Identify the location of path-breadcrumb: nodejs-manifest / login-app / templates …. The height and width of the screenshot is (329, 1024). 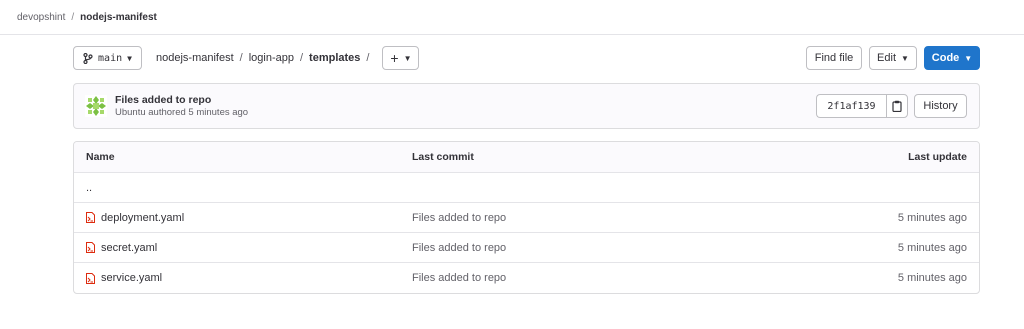
(265, 58).